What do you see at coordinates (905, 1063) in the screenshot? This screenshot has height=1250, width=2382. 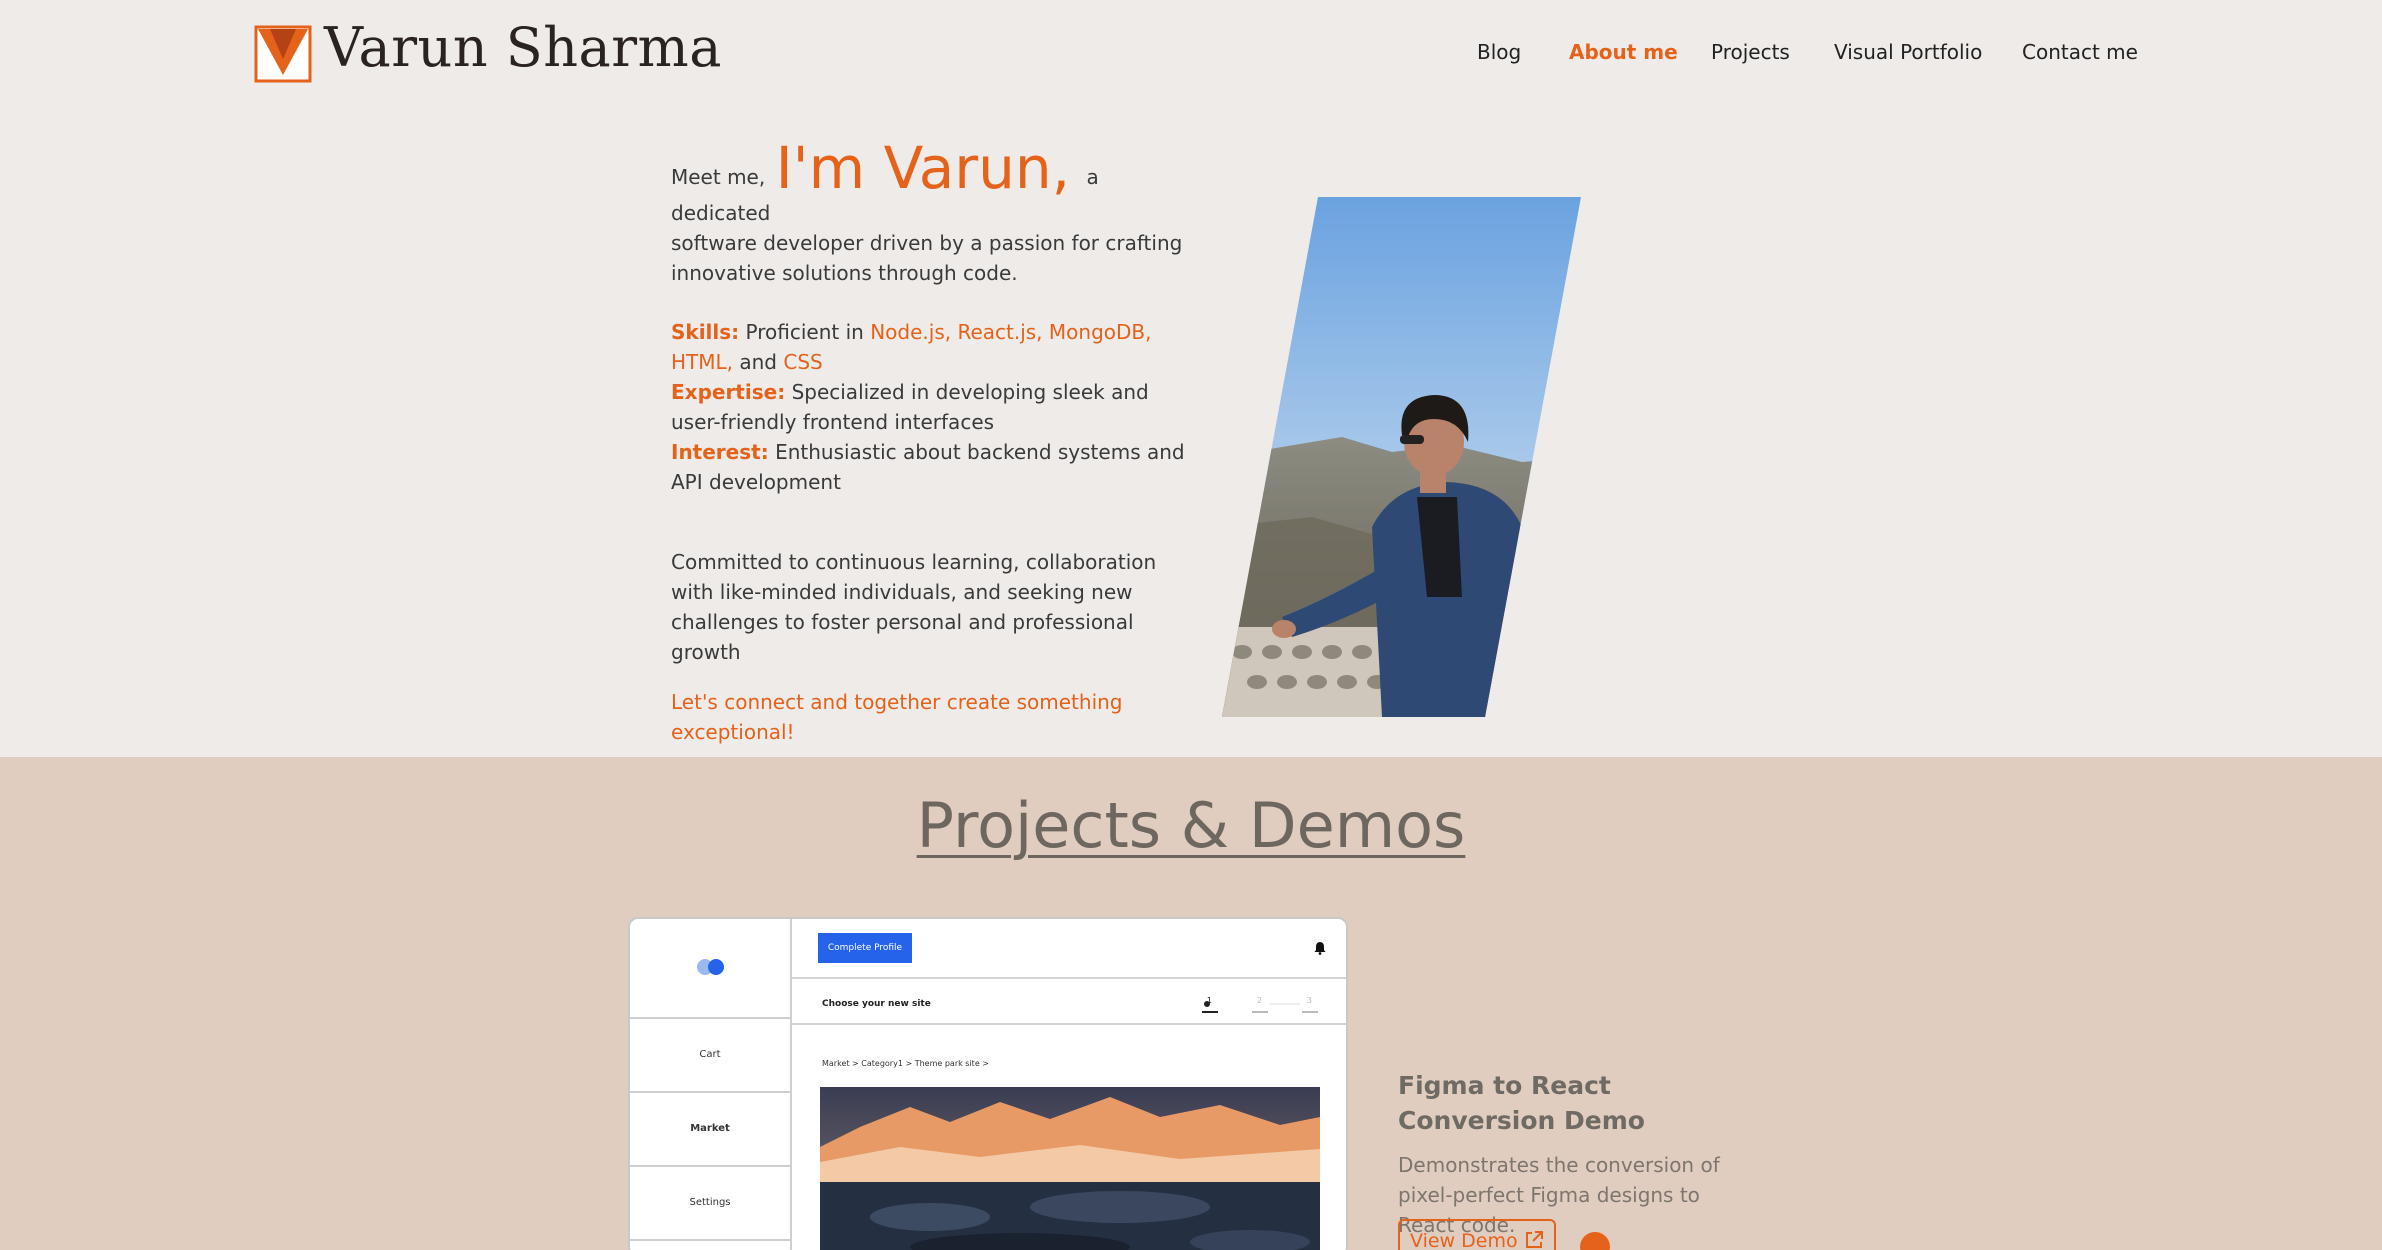 I see `mock-breadcrumb: Market > Category1 > Theme park site >` at bounding box center [905, 1063].